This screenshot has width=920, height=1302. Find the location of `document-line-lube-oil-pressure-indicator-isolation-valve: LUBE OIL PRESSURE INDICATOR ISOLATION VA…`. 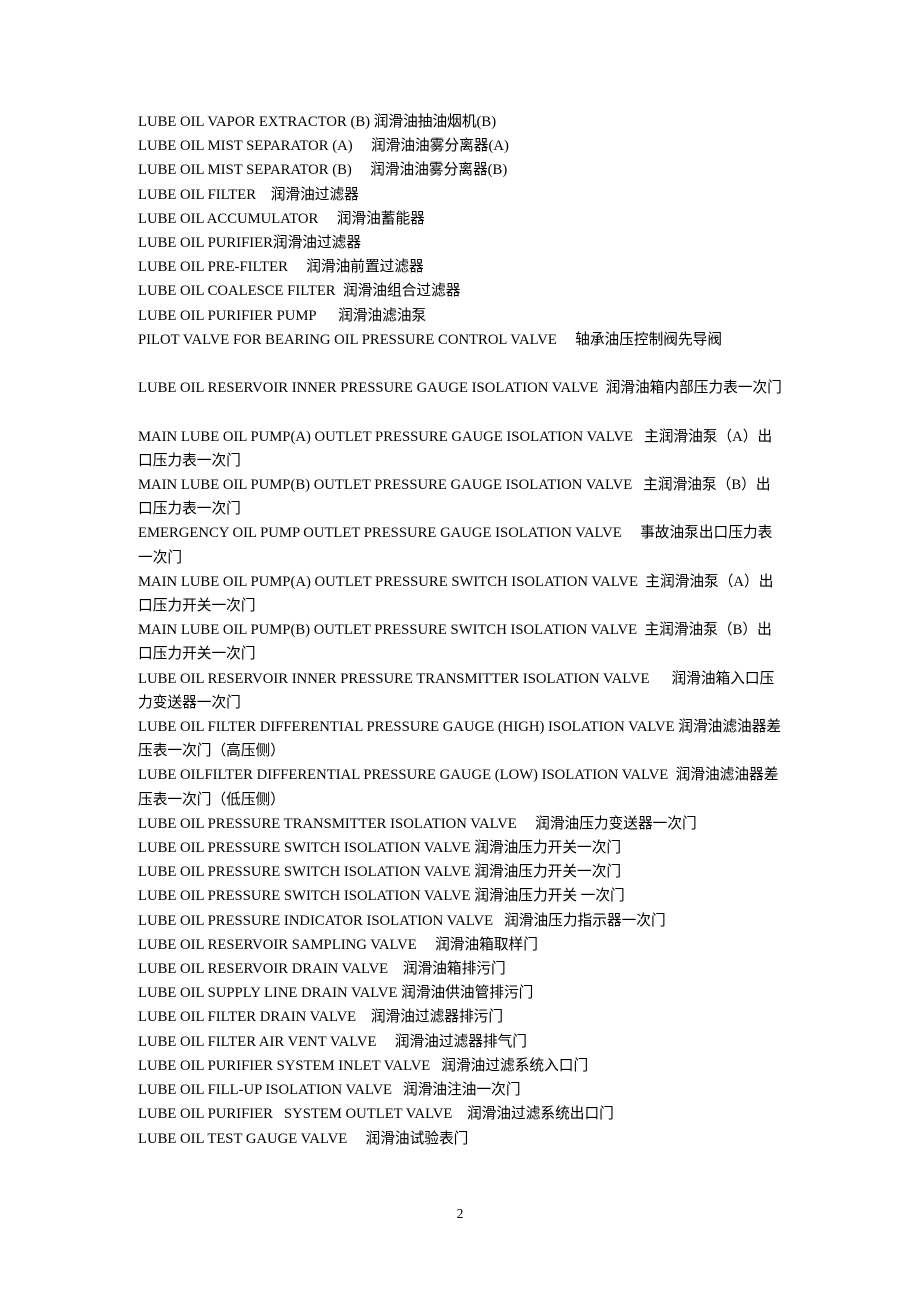

document-line-lube-oil-pressure-indicator-isolation-valve: LUBE OIL PRESSURE INDICATOR ISOLATION VA… is located at coordinates (402, 920).